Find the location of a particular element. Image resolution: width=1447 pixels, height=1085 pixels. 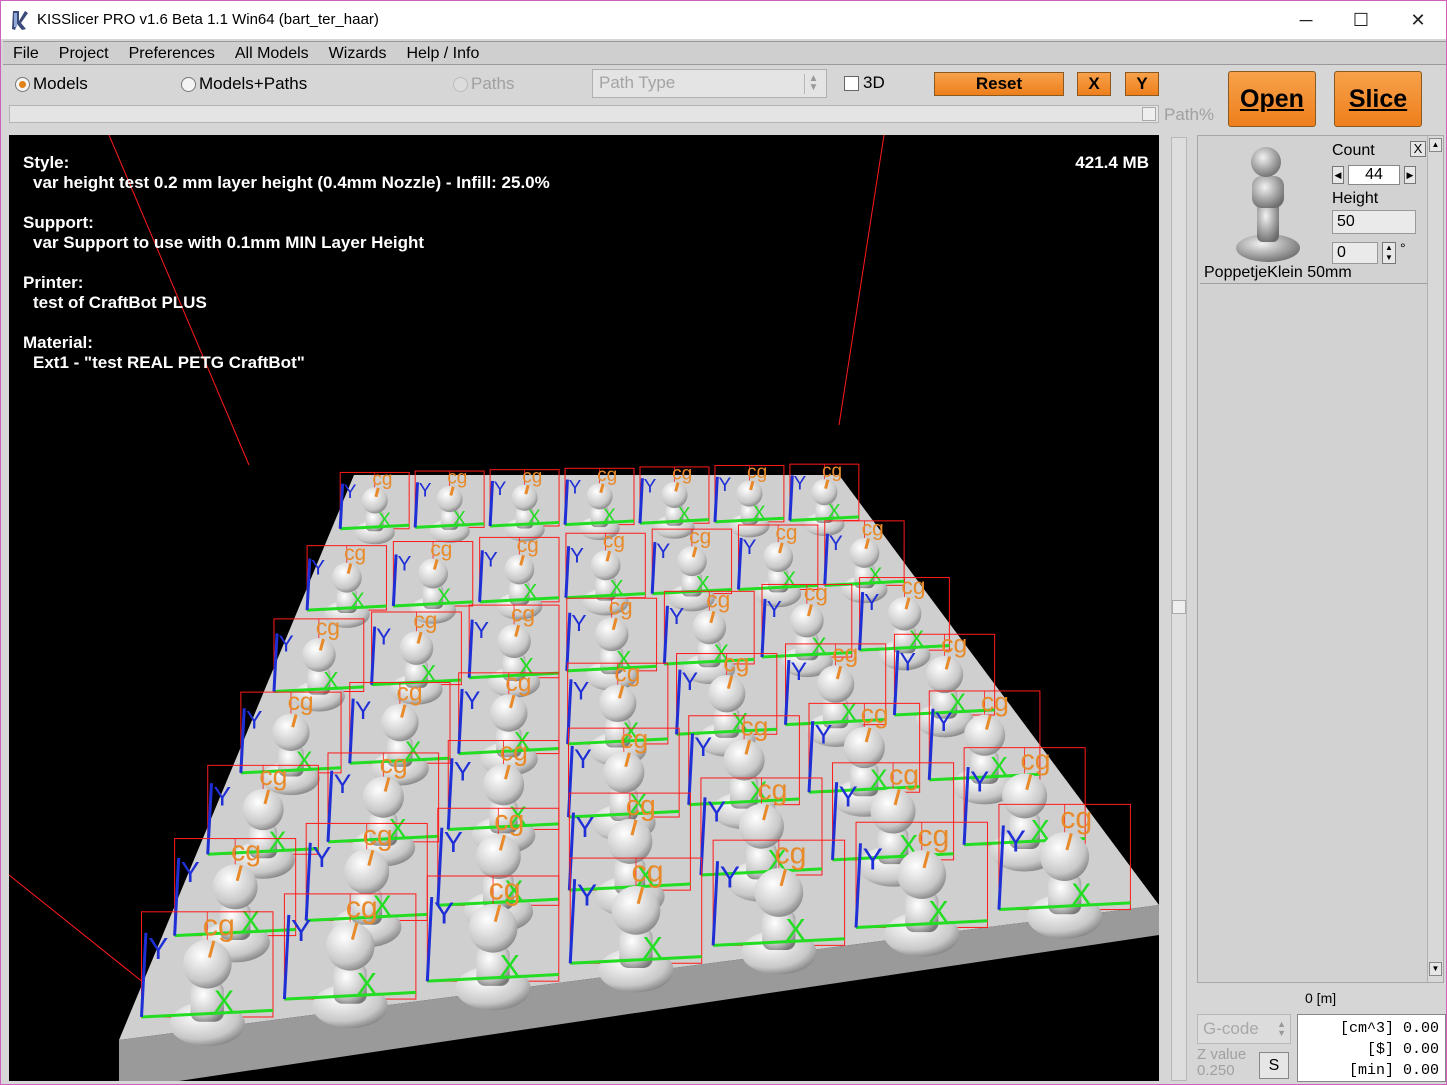

slice-button: Slice is located at coordinates (1378, 99).